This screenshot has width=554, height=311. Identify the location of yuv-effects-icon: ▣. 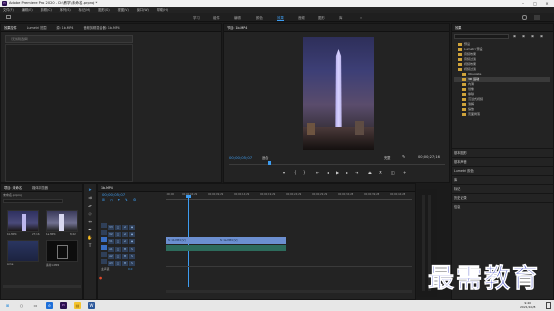
(532, 36).